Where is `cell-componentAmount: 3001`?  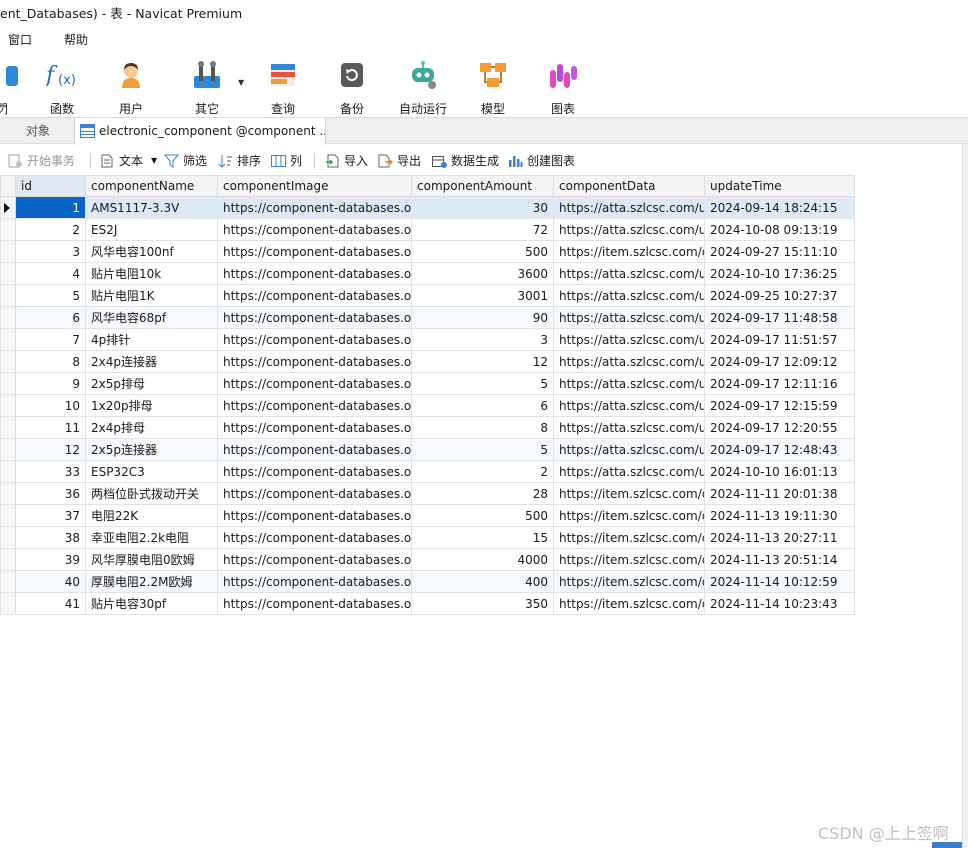
cell-componentAmount: 3001 is located at coordinates (482, 295).